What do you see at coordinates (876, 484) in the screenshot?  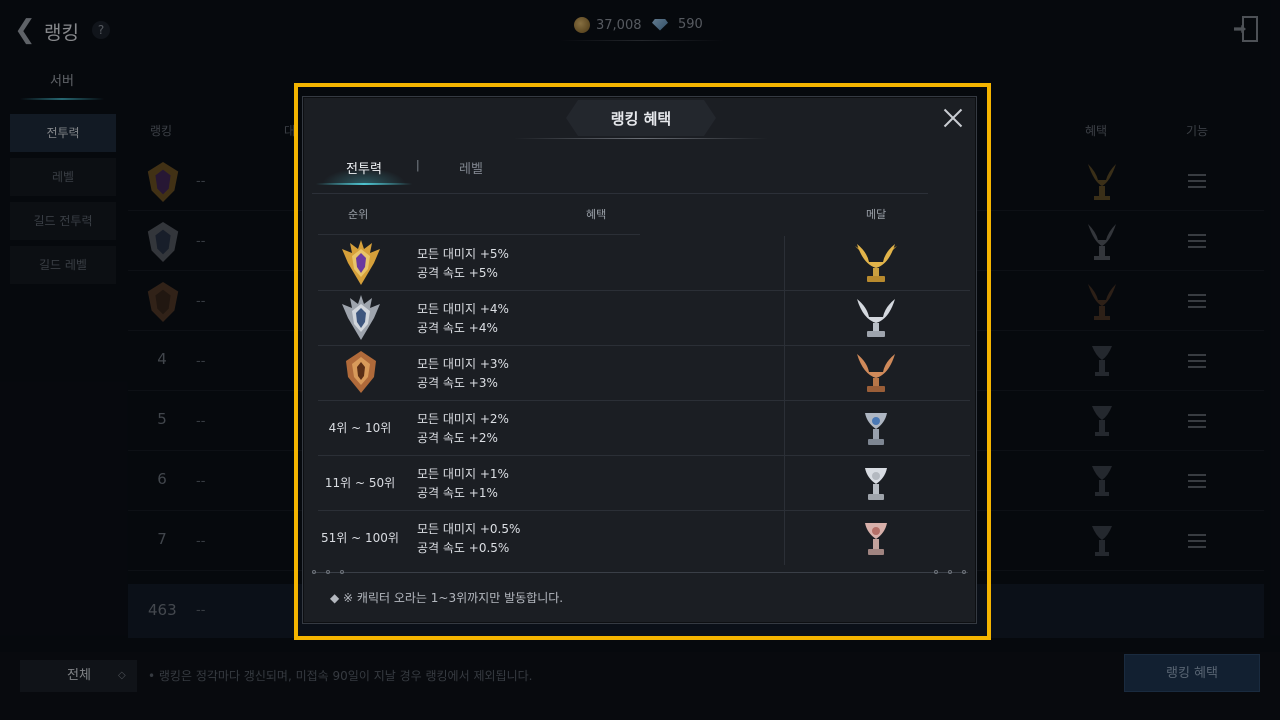 I see `white-trophy-icon` at bounding box center [876, 484].